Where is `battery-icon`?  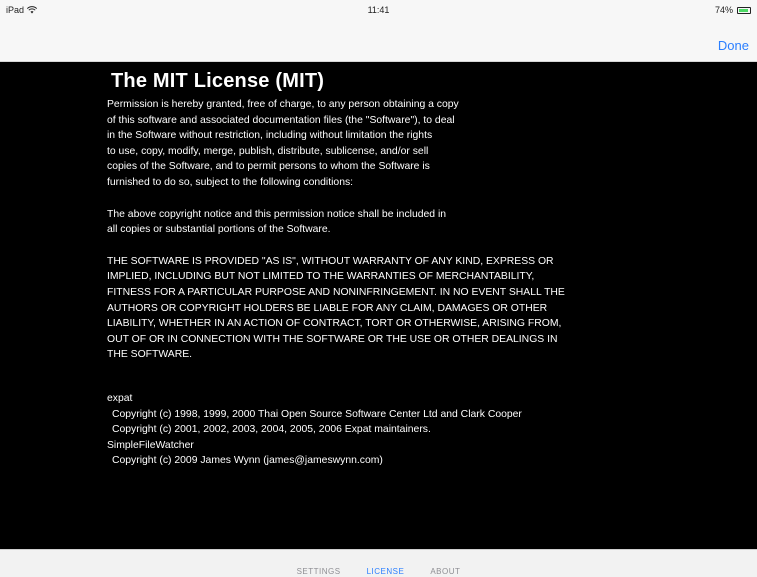 battery-icon is located at coordinates (744, 10).